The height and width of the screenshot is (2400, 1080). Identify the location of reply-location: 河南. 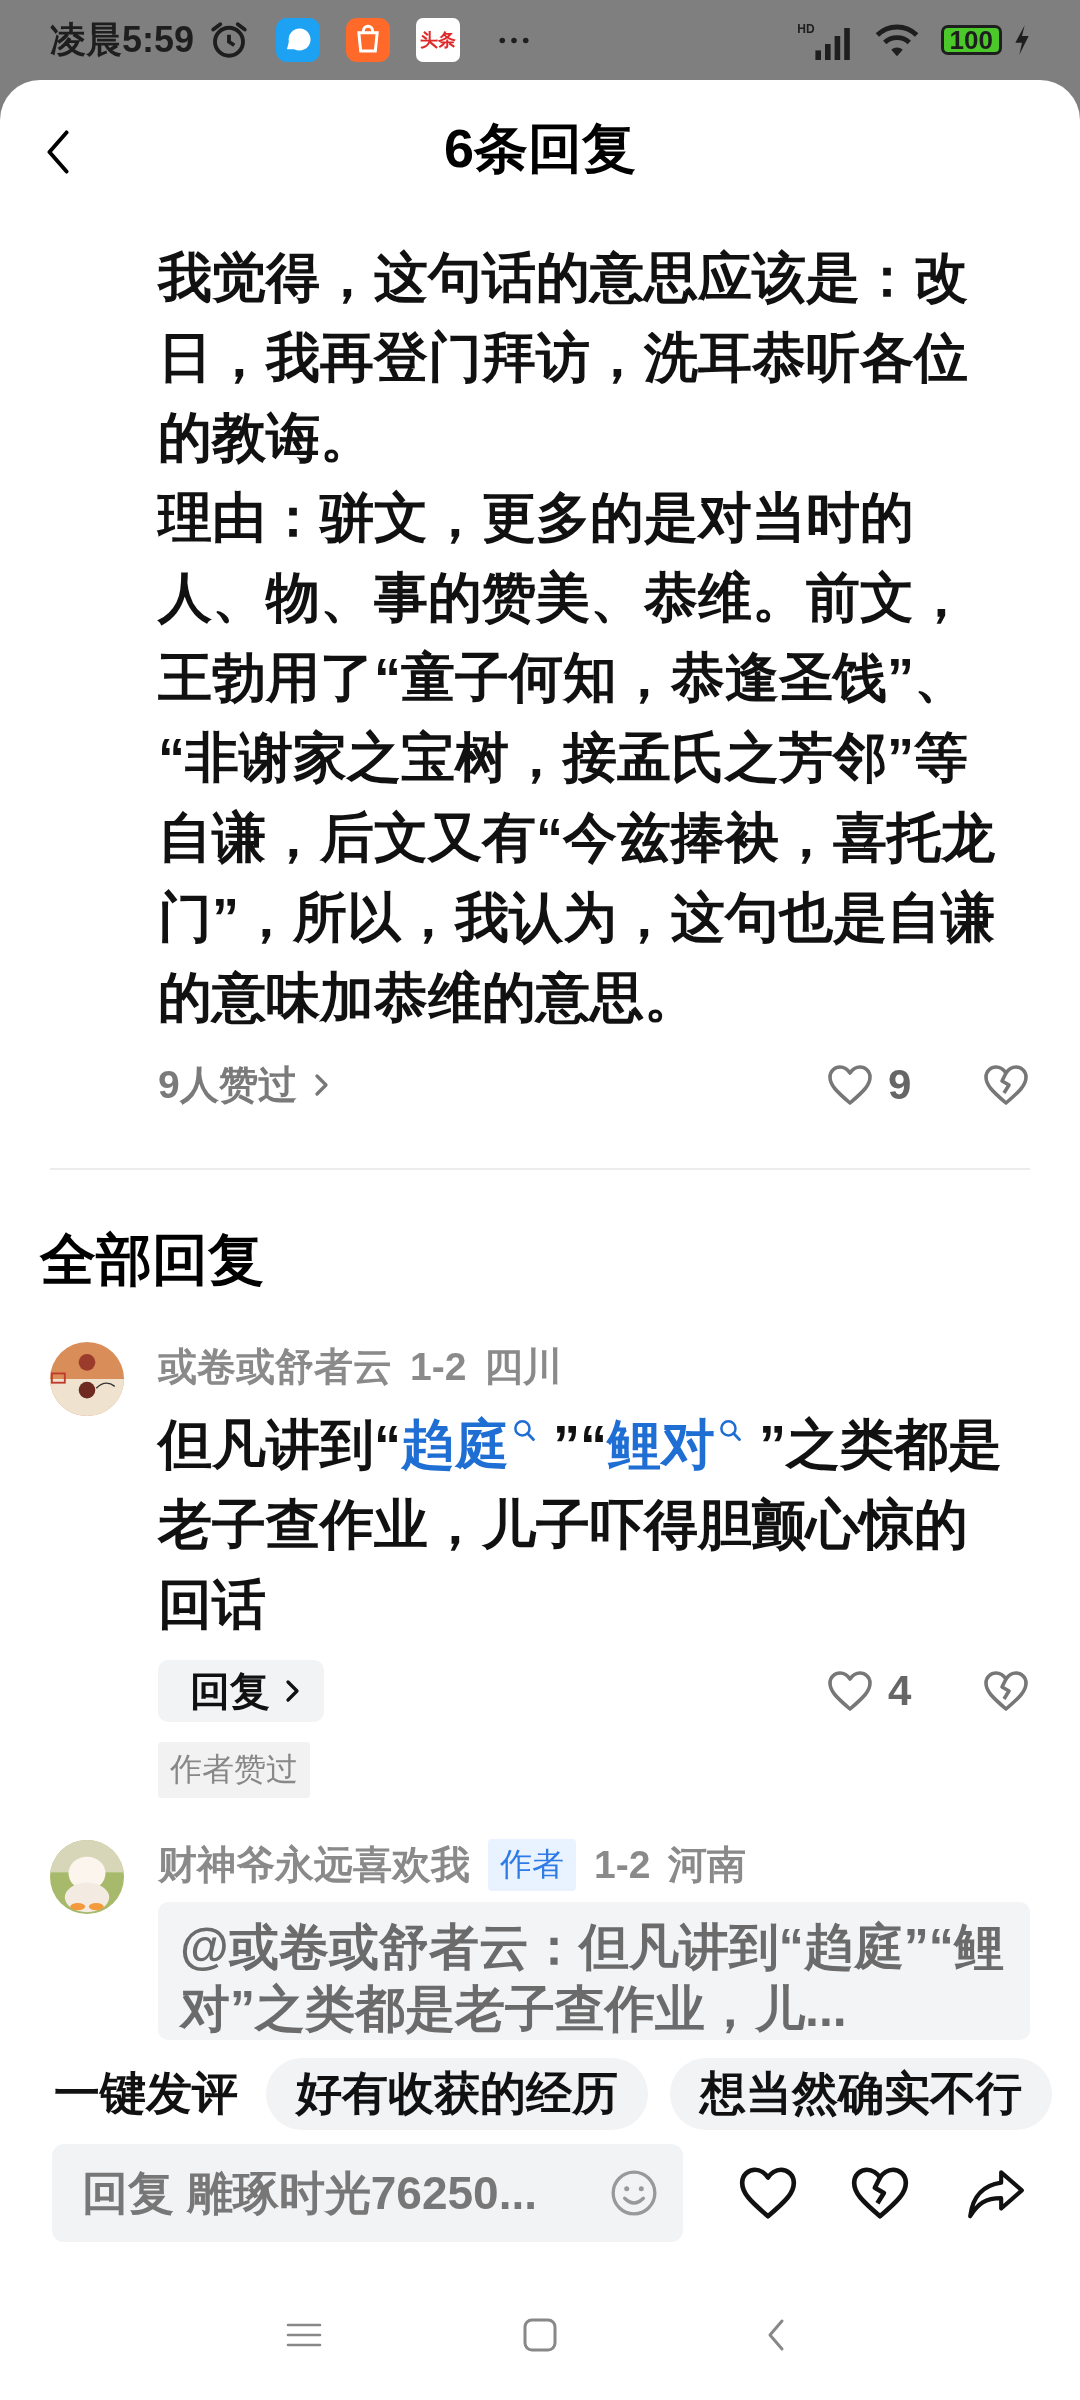
(707, 1865).